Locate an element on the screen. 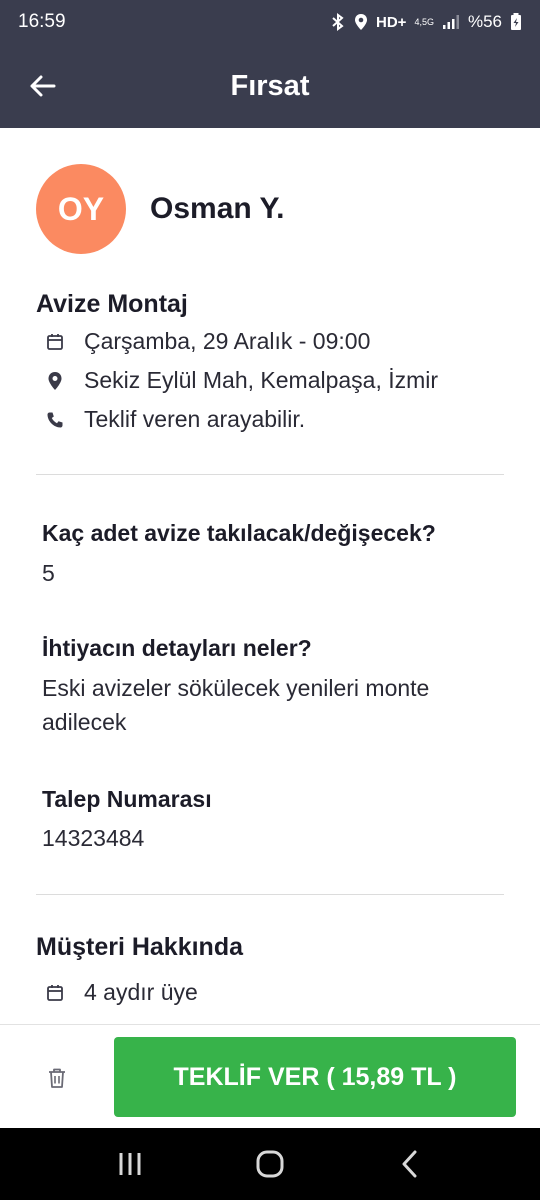 The image size is (540, 1200). job-date: Çarşamba, 29 Aralık - 09:00 is located at coordinates (227, 341).